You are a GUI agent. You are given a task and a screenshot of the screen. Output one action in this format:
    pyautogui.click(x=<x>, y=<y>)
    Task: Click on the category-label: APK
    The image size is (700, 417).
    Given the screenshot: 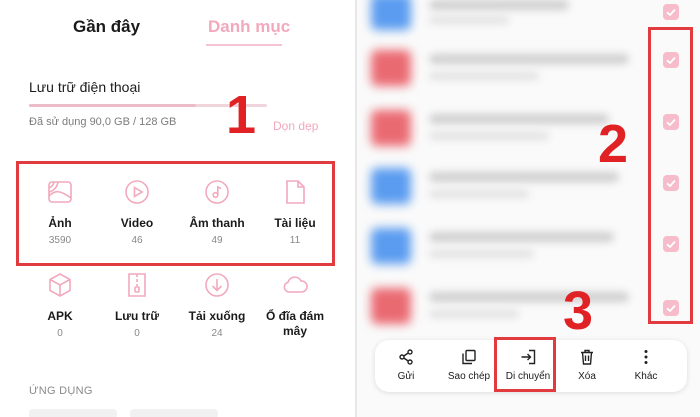 What is the action you would take?
    pyautogui.click(x=60, y=316)
    